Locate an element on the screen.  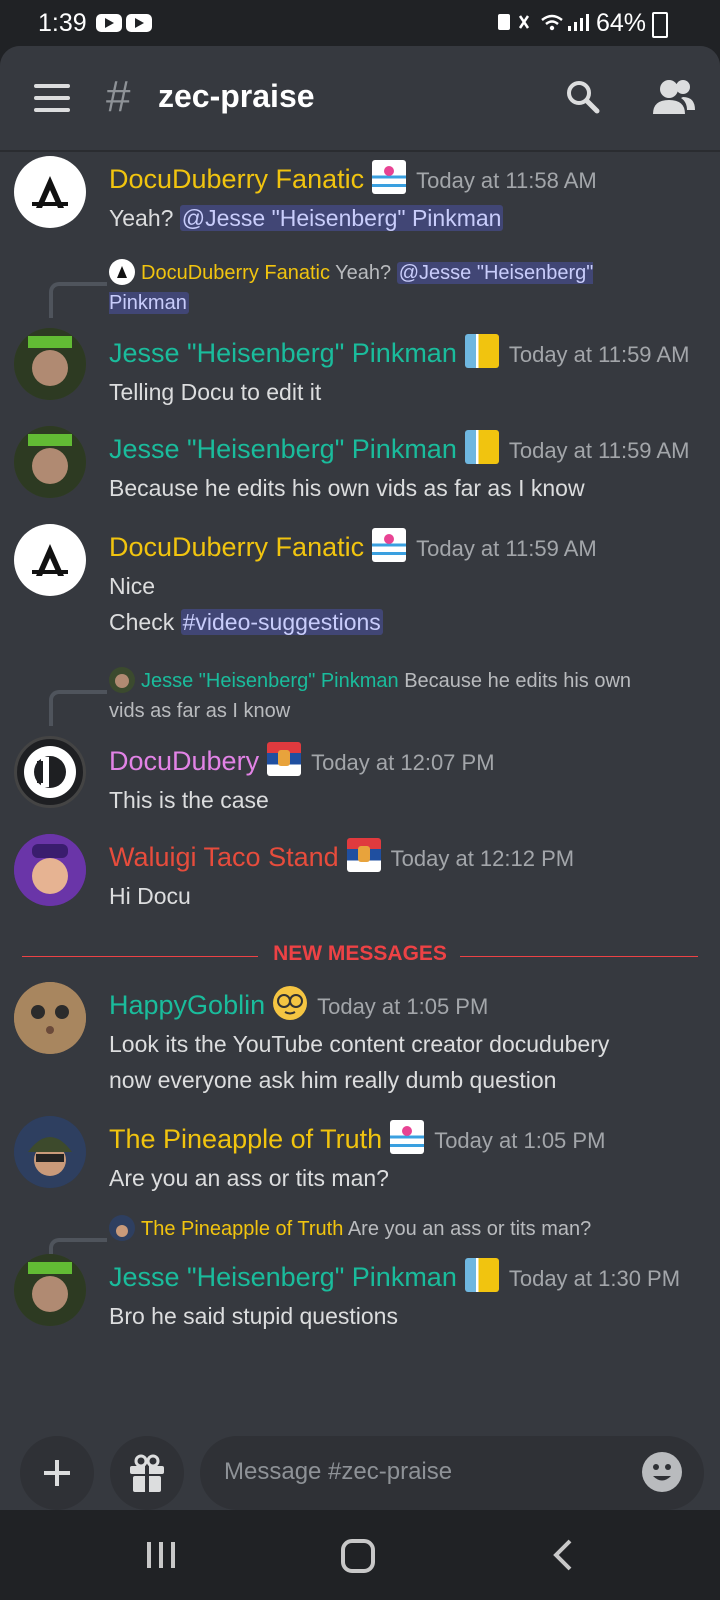
message-content: This is the case is located at coordinates (189, 800).